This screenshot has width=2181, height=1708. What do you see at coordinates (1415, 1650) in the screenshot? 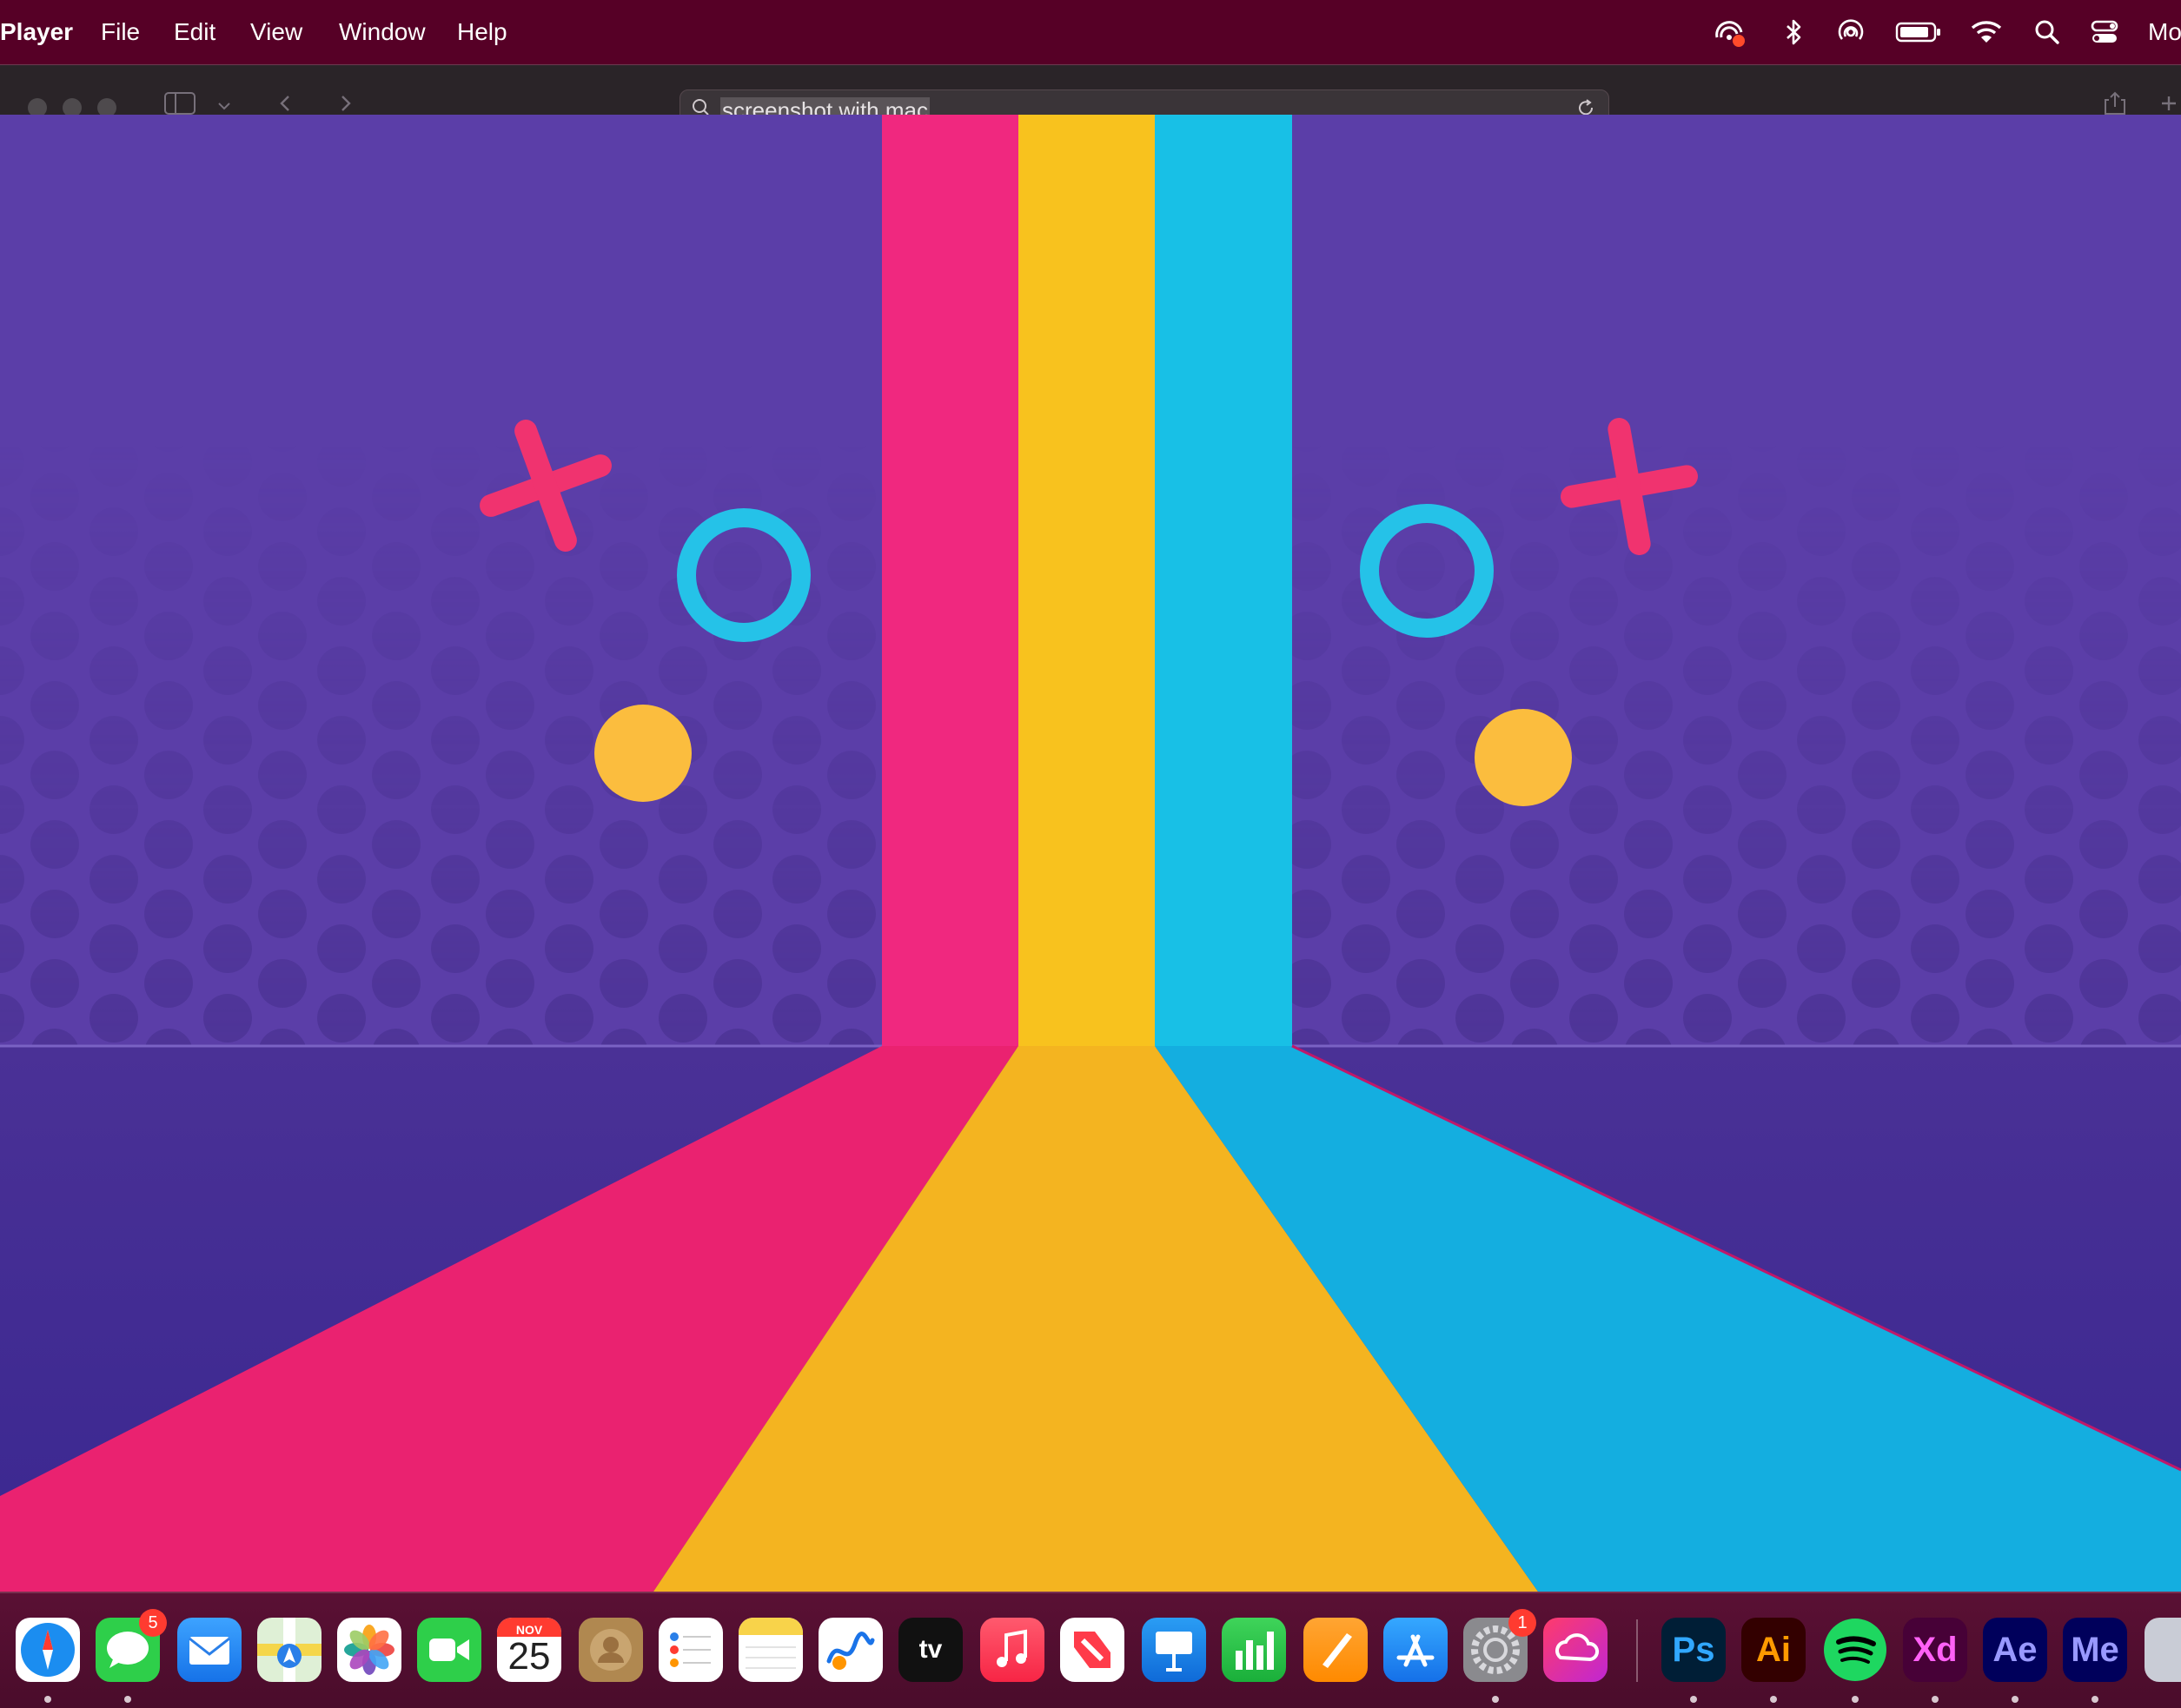
I see `app-store-icon` at bounding box center [1415, 1650].